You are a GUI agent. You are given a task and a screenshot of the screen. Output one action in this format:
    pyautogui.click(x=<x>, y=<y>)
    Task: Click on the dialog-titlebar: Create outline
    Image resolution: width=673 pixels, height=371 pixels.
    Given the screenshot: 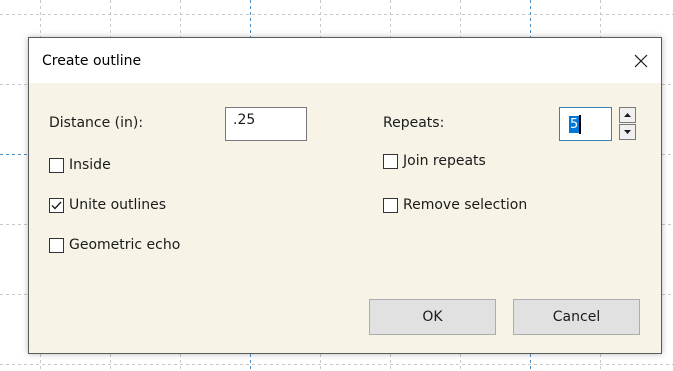 What is the action you would take?
    pyautogui.click(x=345, y=60)
    